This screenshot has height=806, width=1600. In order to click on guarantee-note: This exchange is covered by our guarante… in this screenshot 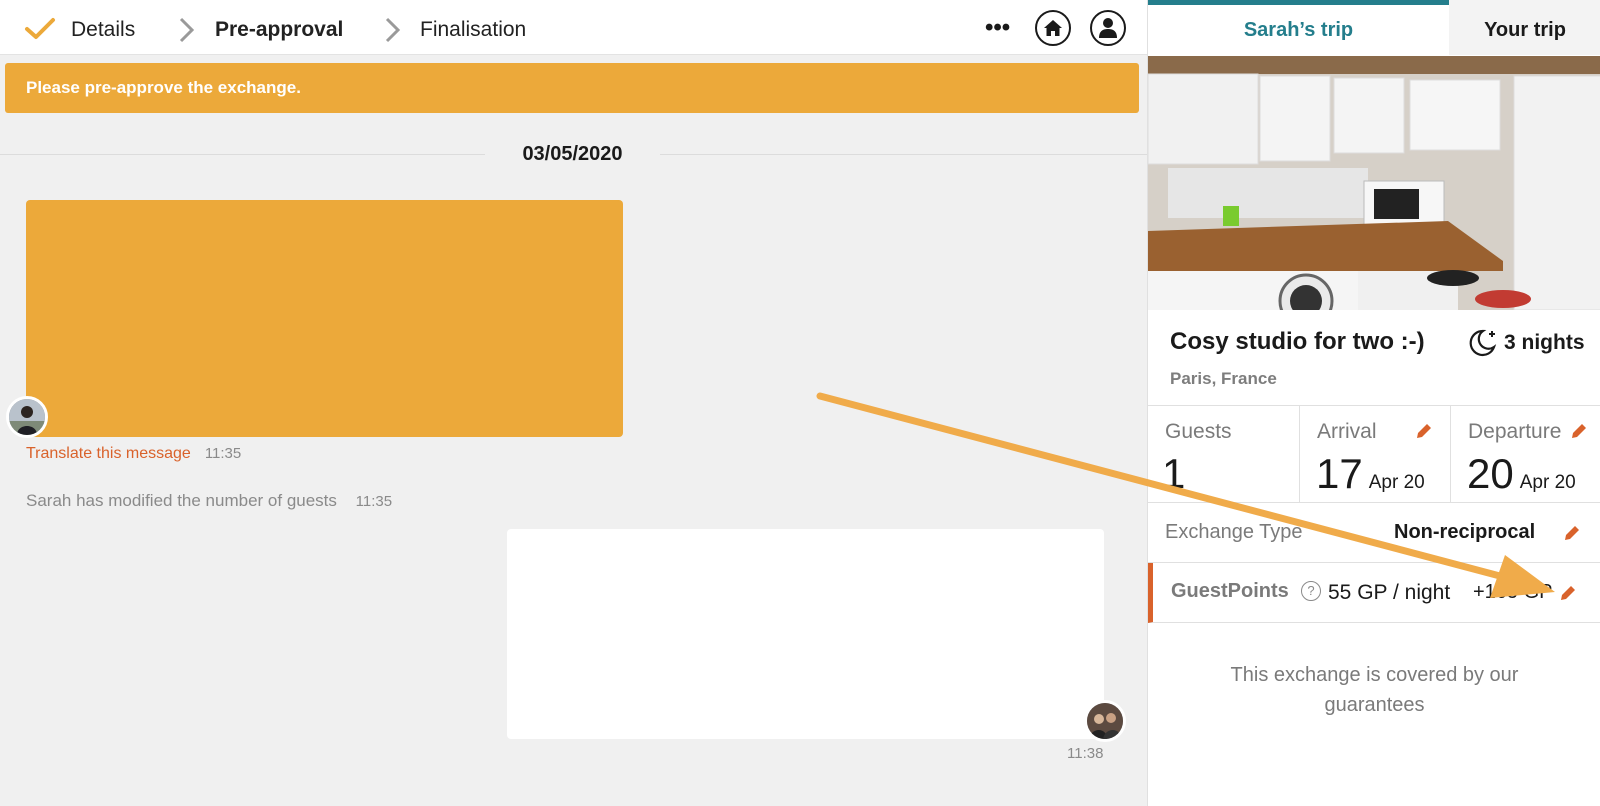, I will do `click(1374, 690)`.